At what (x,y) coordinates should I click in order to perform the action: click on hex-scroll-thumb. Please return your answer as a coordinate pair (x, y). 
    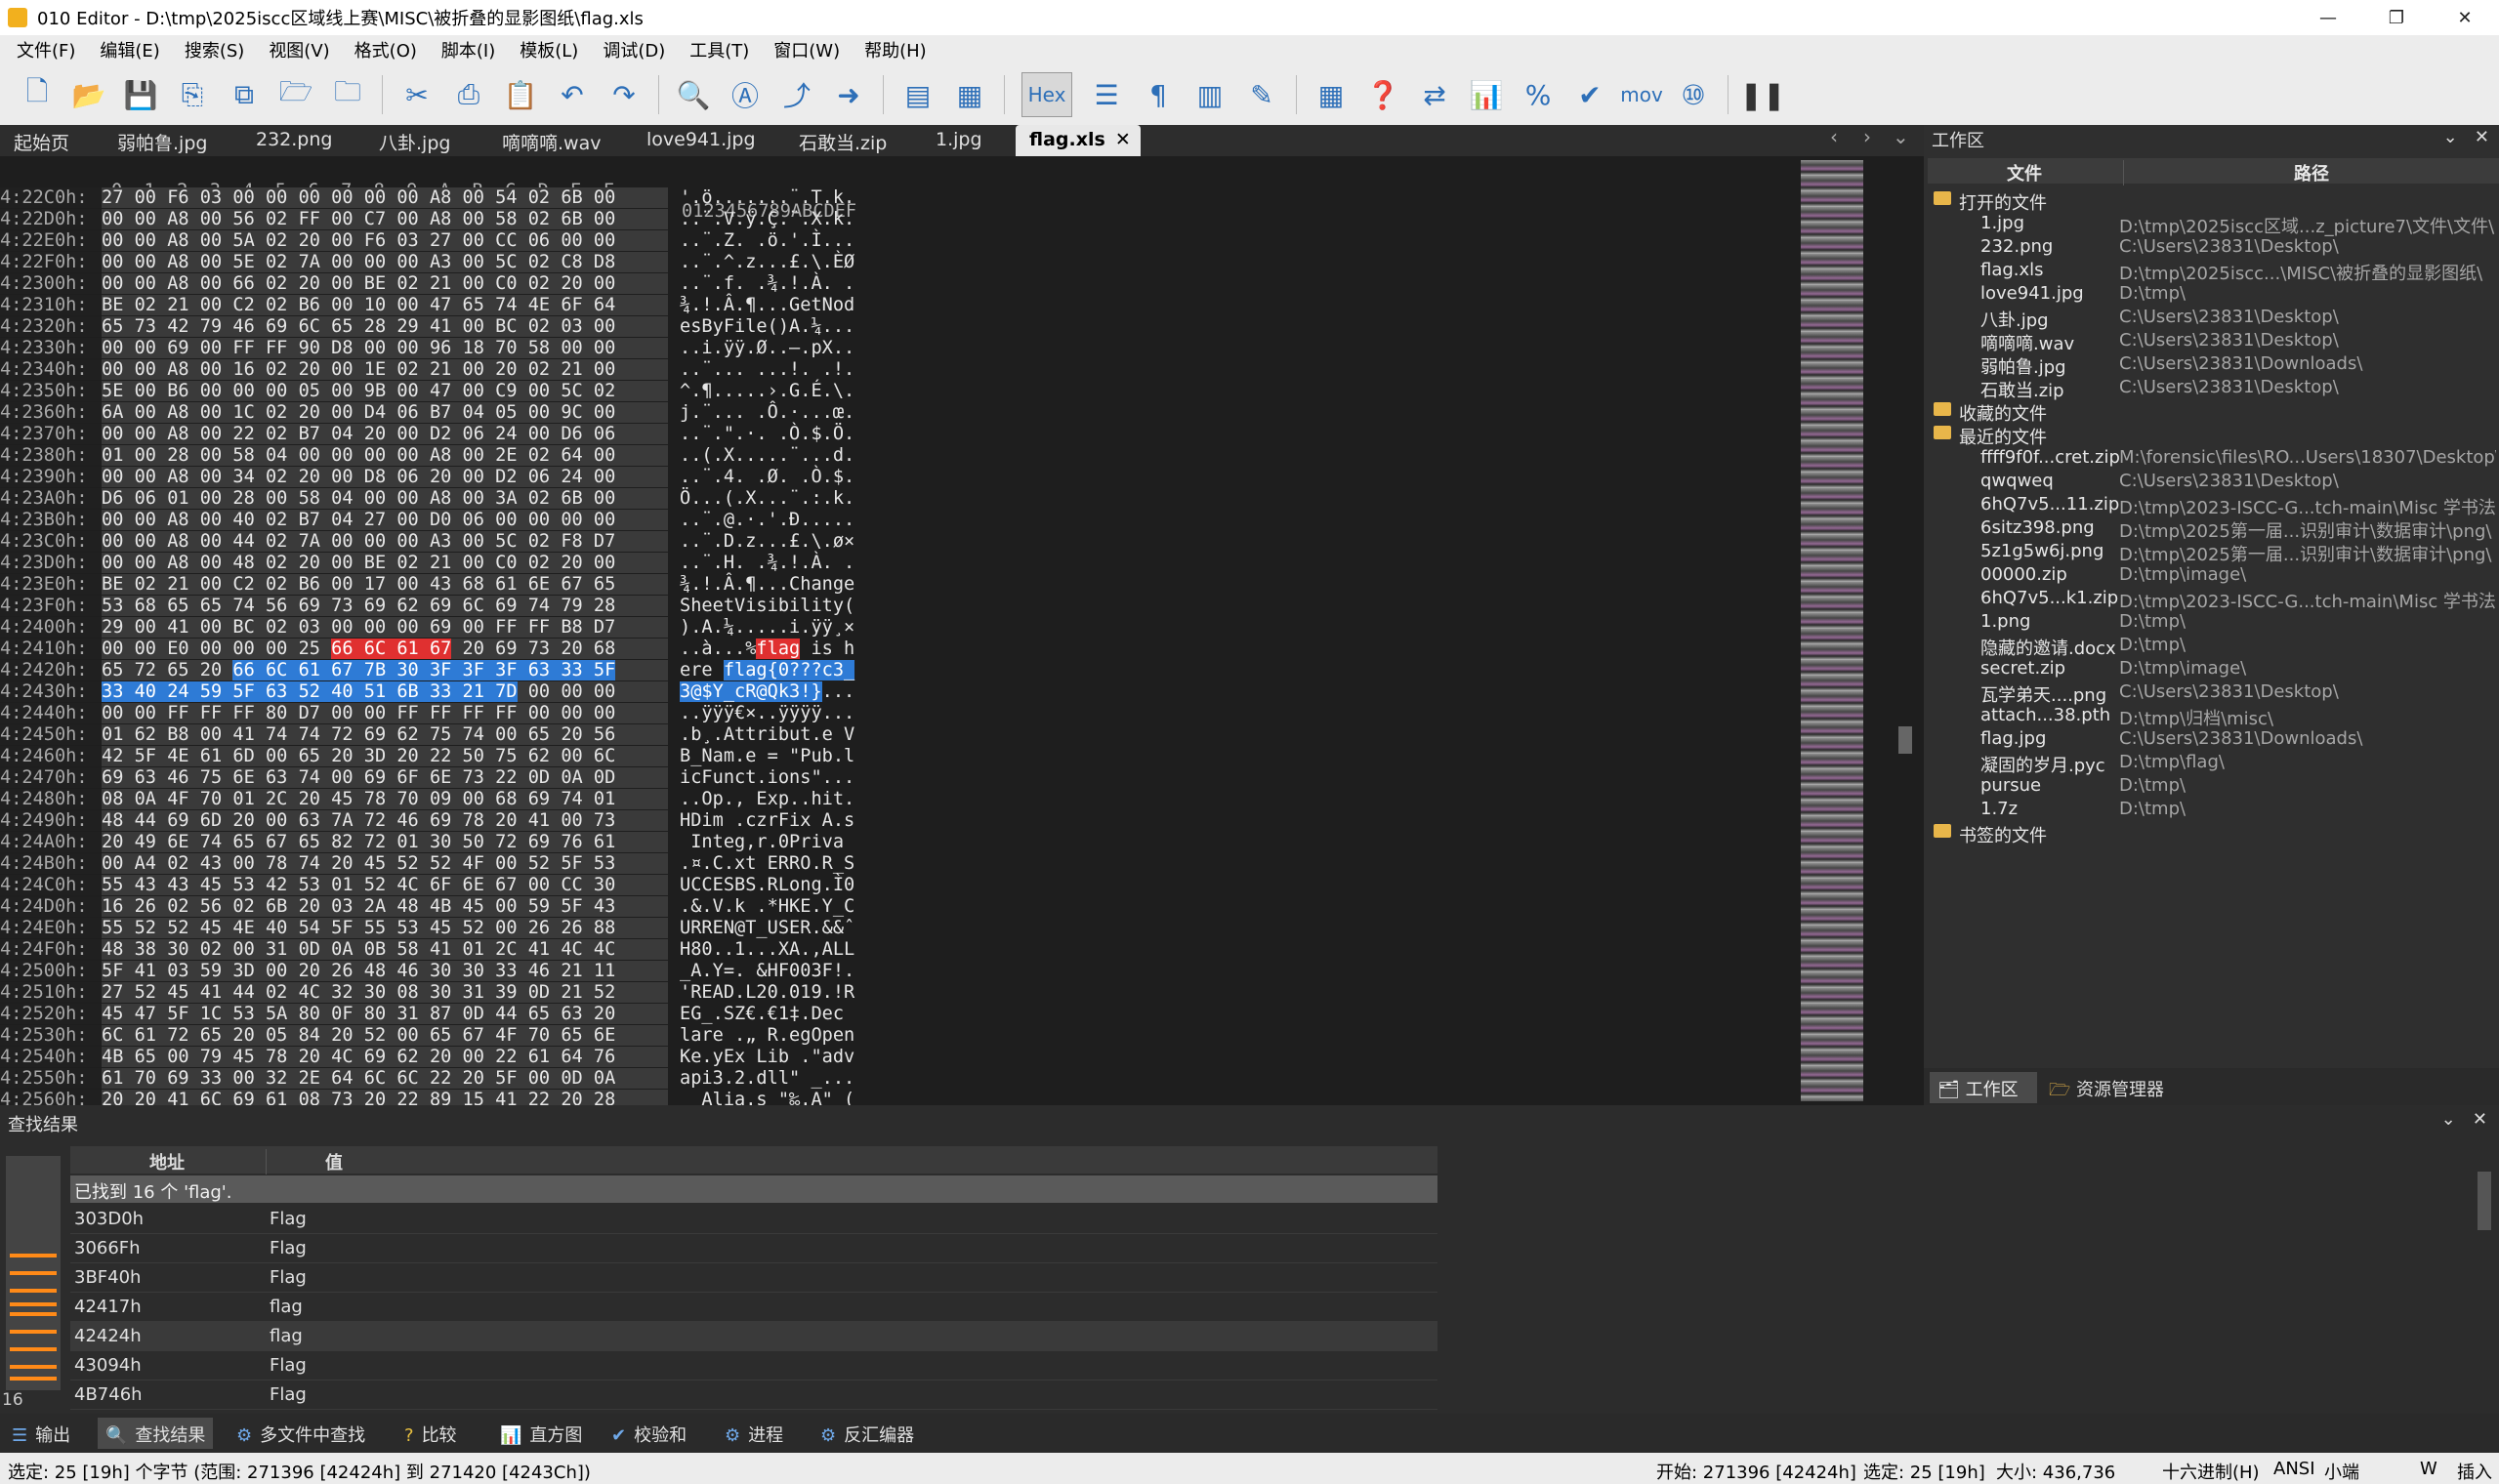
    Looking at the image, I should click on (1905, 740).